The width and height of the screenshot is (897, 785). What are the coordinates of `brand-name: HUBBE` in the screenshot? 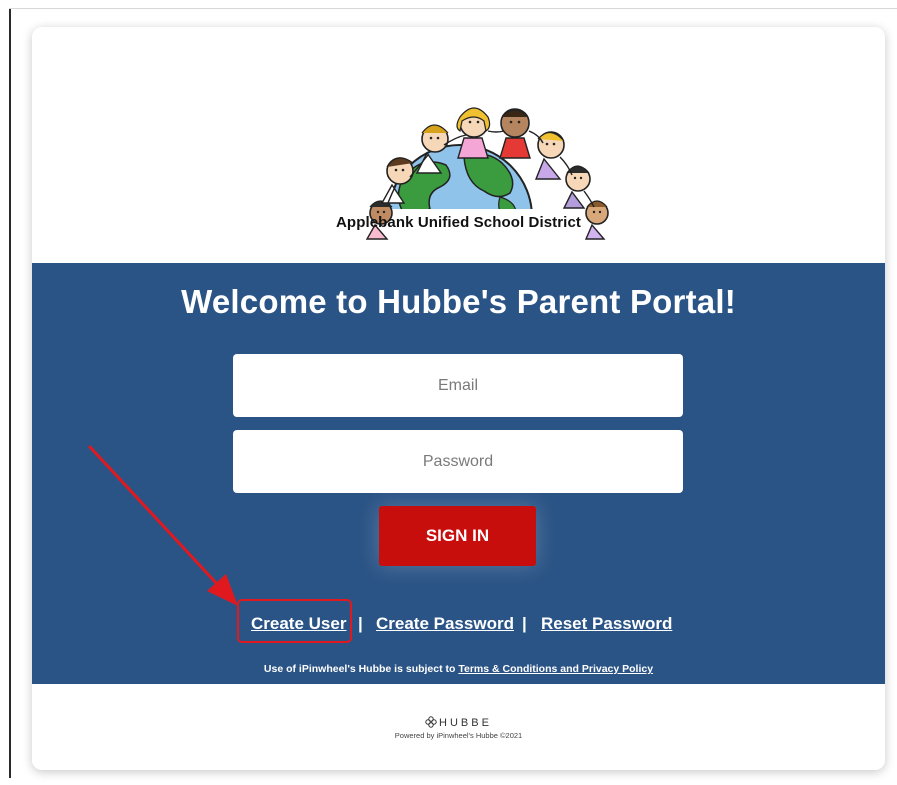 It's located at (465, 723).